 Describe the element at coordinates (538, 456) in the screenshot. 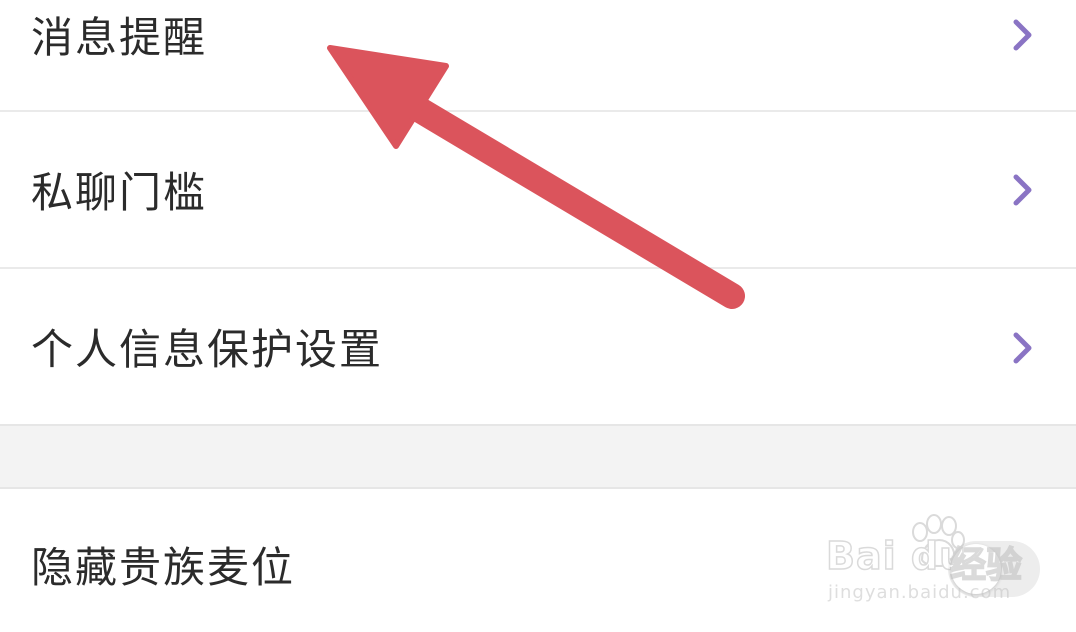

I see `section-divider` at that location.